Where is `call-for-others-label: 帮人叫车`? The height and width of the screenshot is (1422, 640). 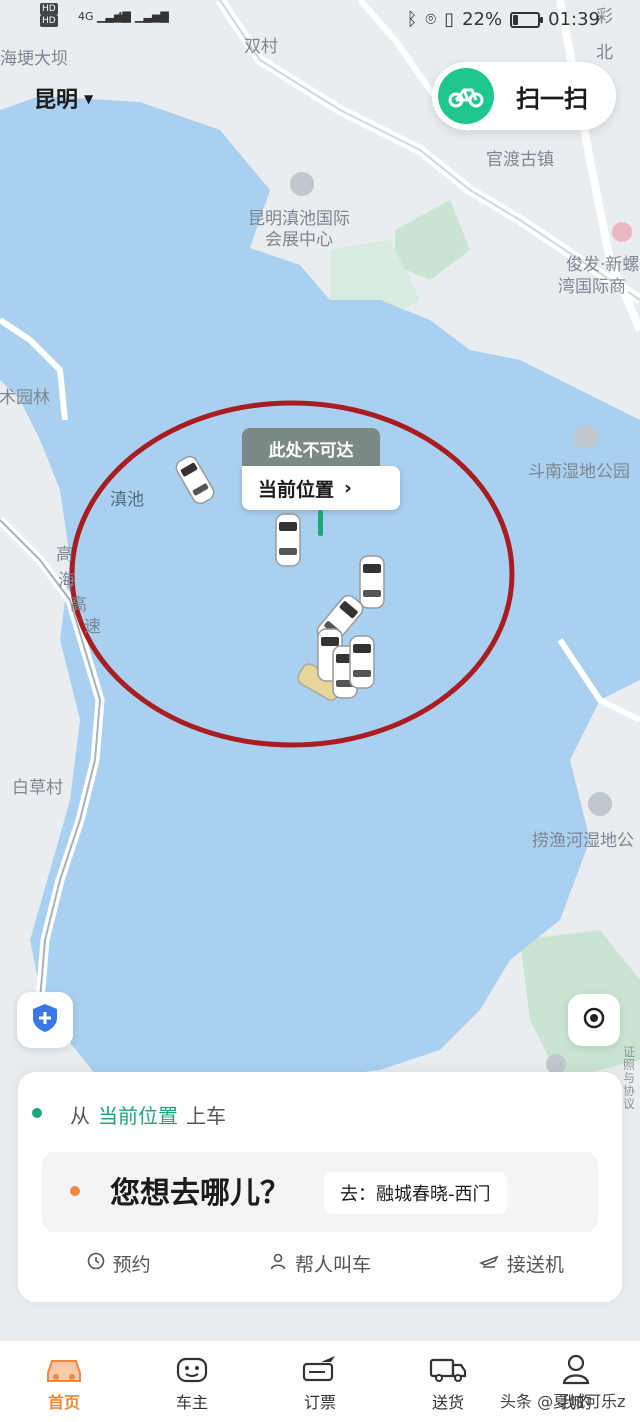
call-for-others-label: 帮人叫车 is located at coordinates (332, 1265).